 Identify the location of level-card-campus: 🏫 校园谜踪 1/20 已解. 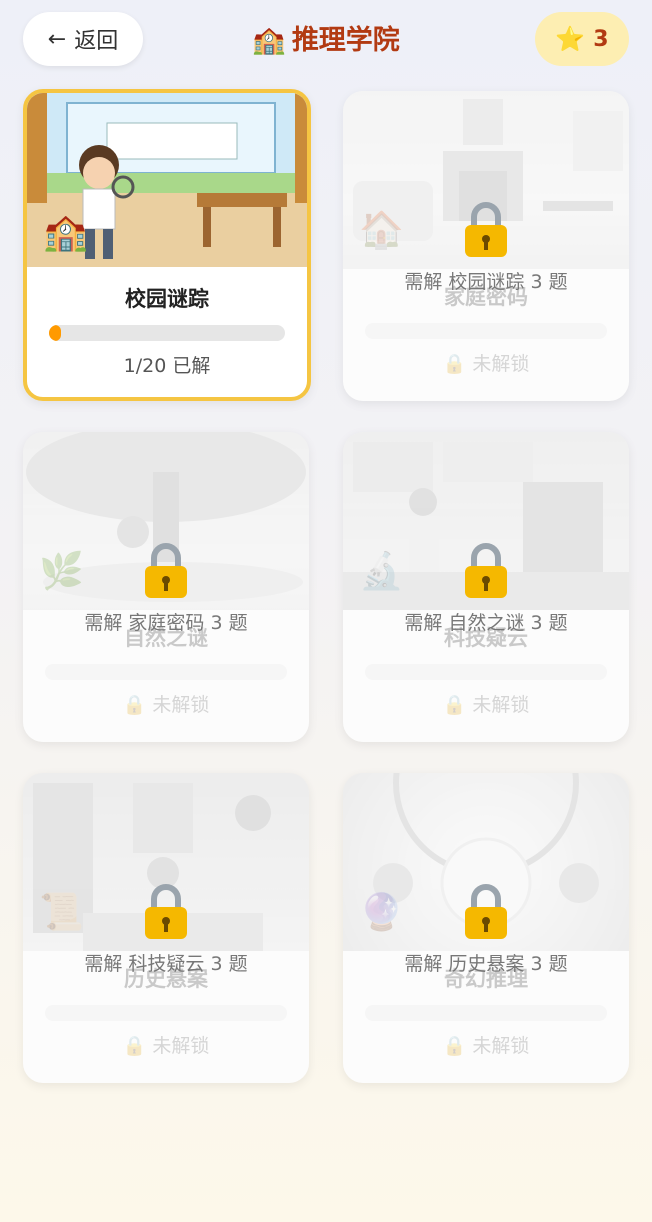
(167, 245).